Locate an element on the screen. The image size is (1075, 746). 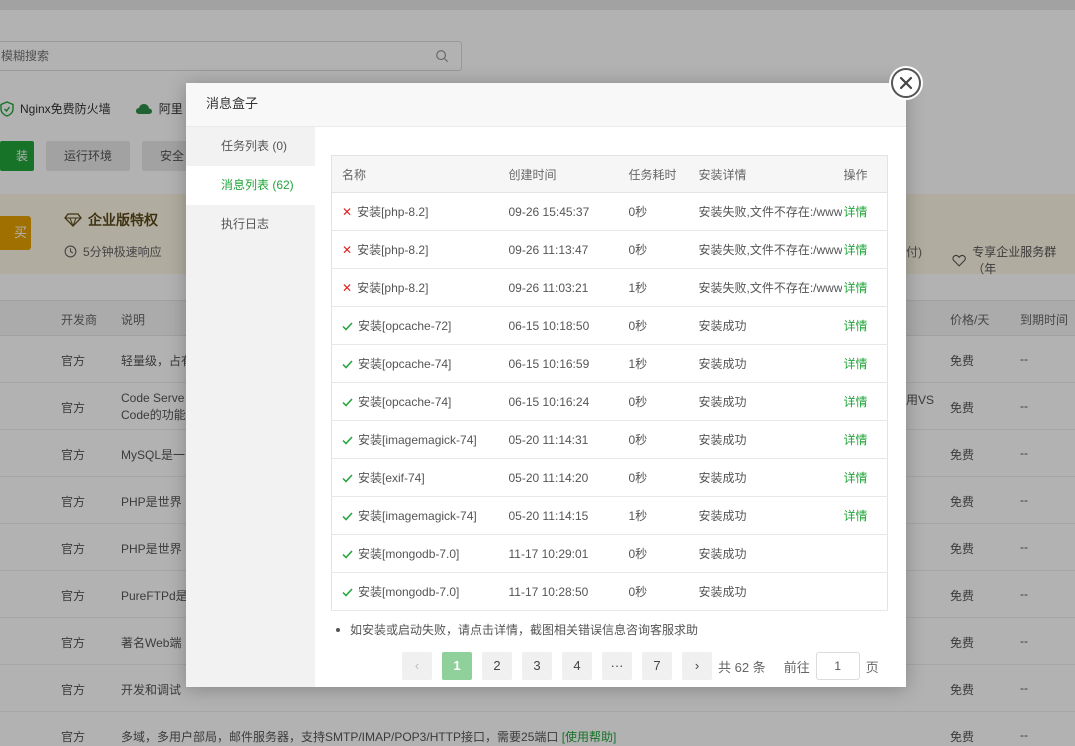
time-cell: 09-26 15:45:37 is located at coordinates (558, 211).